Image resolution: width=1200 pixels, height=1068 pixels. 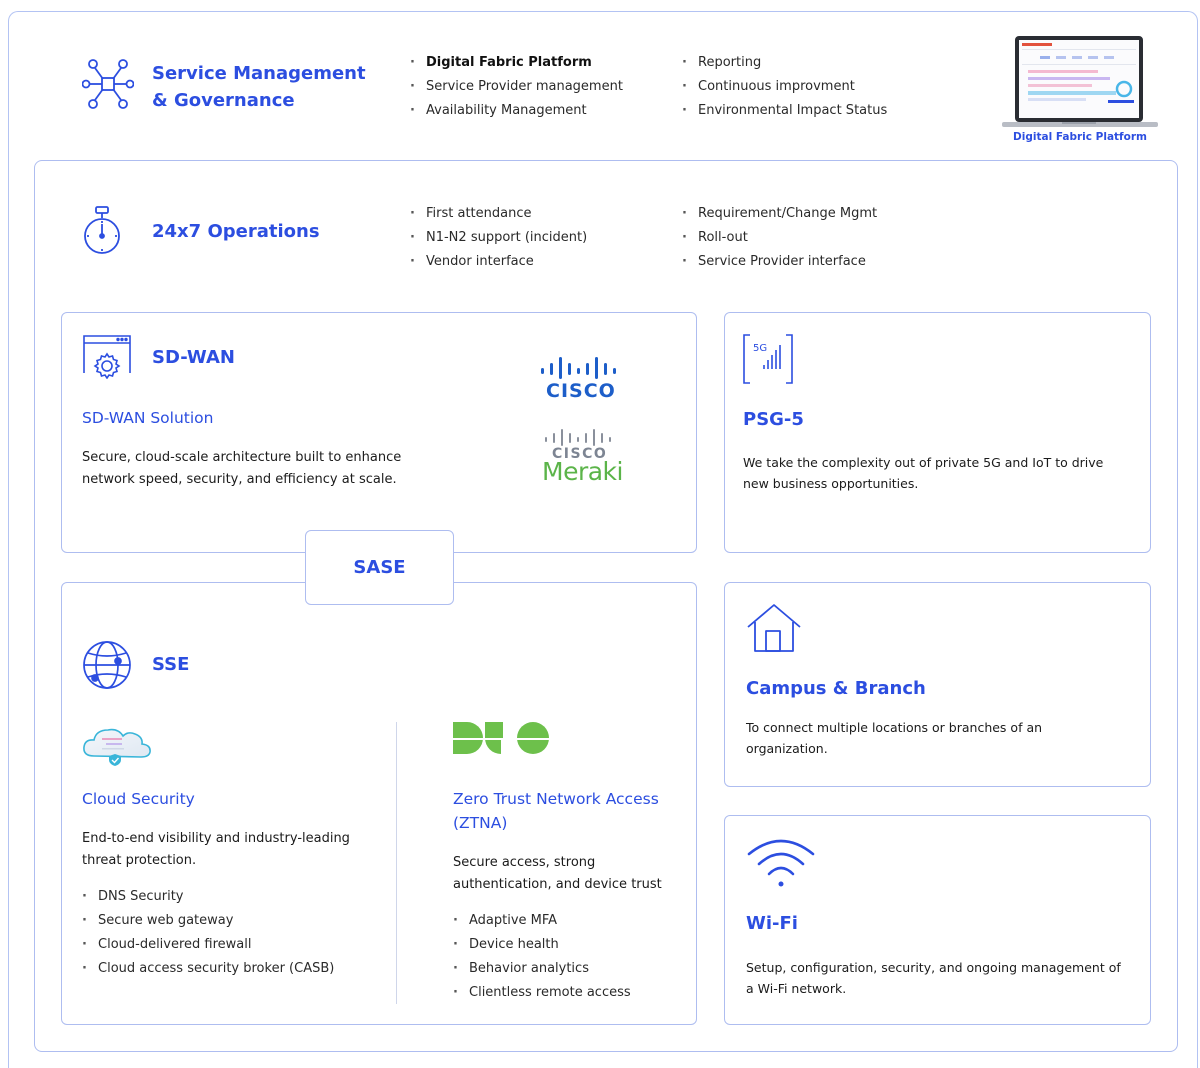 What do you see at coordinates (107, 665) in the screenshot?
I see `globe-network-icon` at bounding box center [107, 665].